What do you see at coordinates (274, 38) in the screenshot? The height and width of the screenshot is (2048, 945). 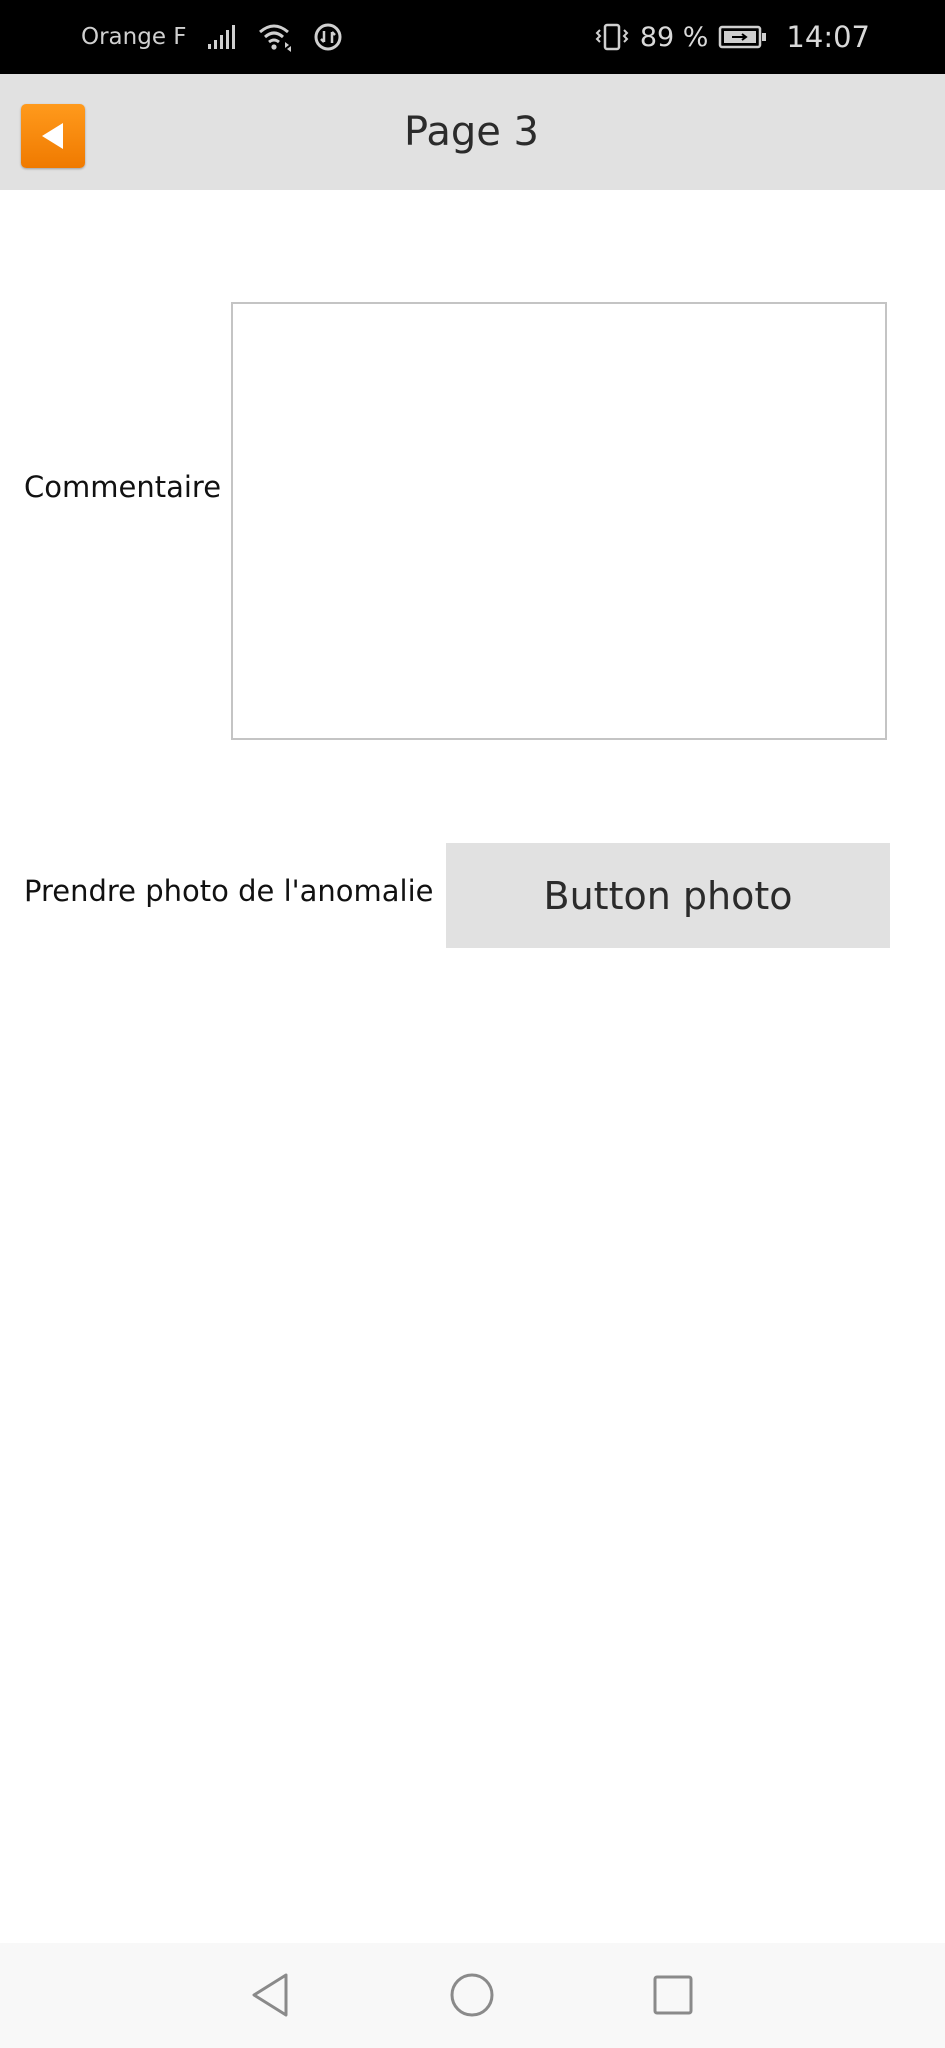 I see `wifi-icon` at bounding box center [274, 38].